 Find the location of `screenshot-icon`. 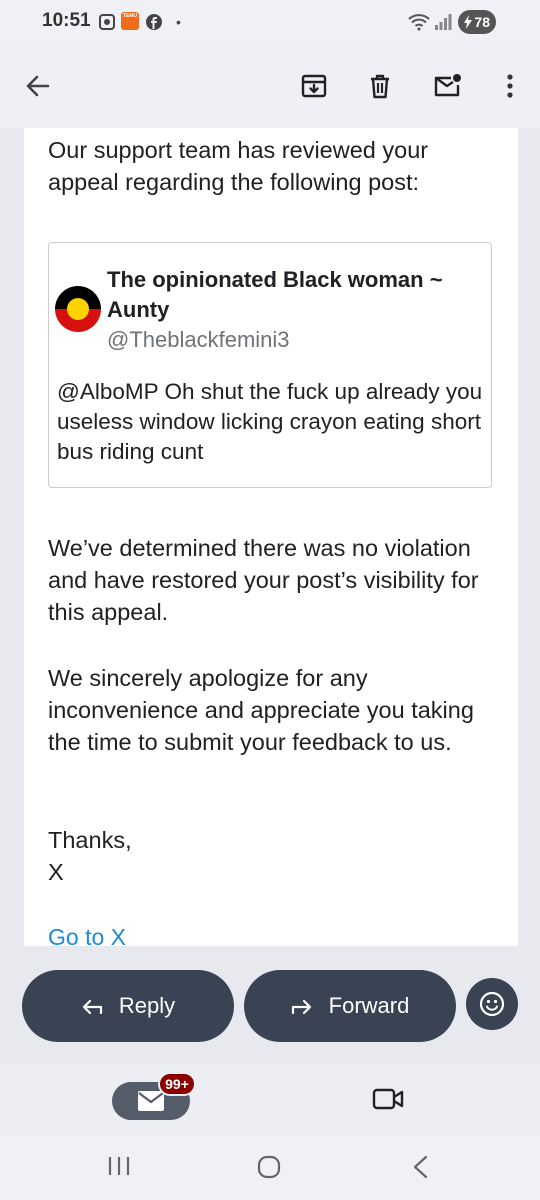

screenshot-icon is located at coordinates (107, 24).